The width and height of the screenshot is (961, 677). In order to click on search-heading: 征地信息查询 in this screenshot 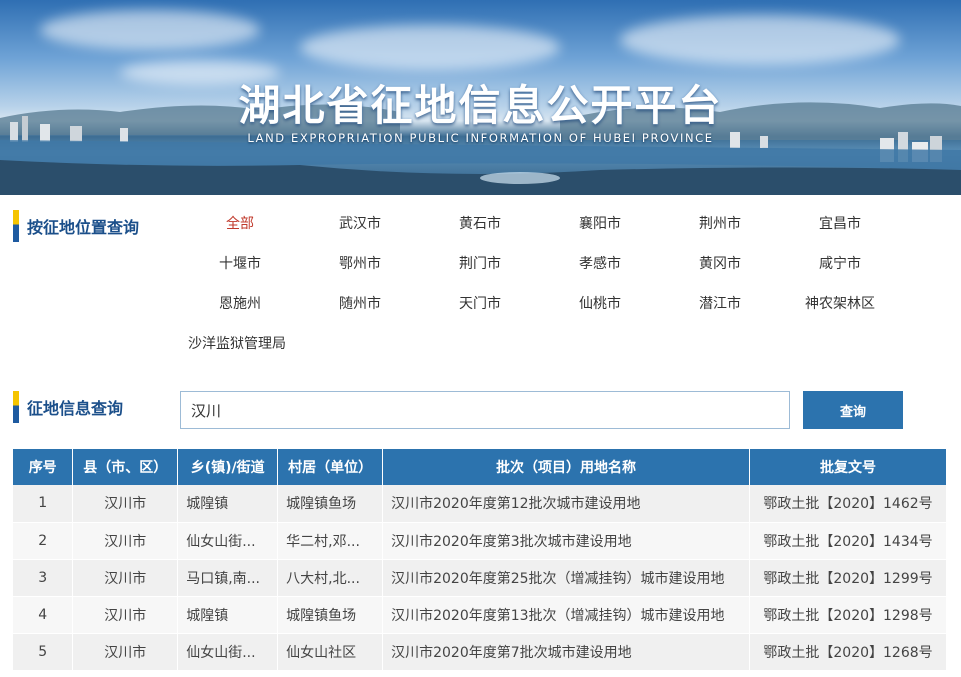, I will do `click(68, 407)`.